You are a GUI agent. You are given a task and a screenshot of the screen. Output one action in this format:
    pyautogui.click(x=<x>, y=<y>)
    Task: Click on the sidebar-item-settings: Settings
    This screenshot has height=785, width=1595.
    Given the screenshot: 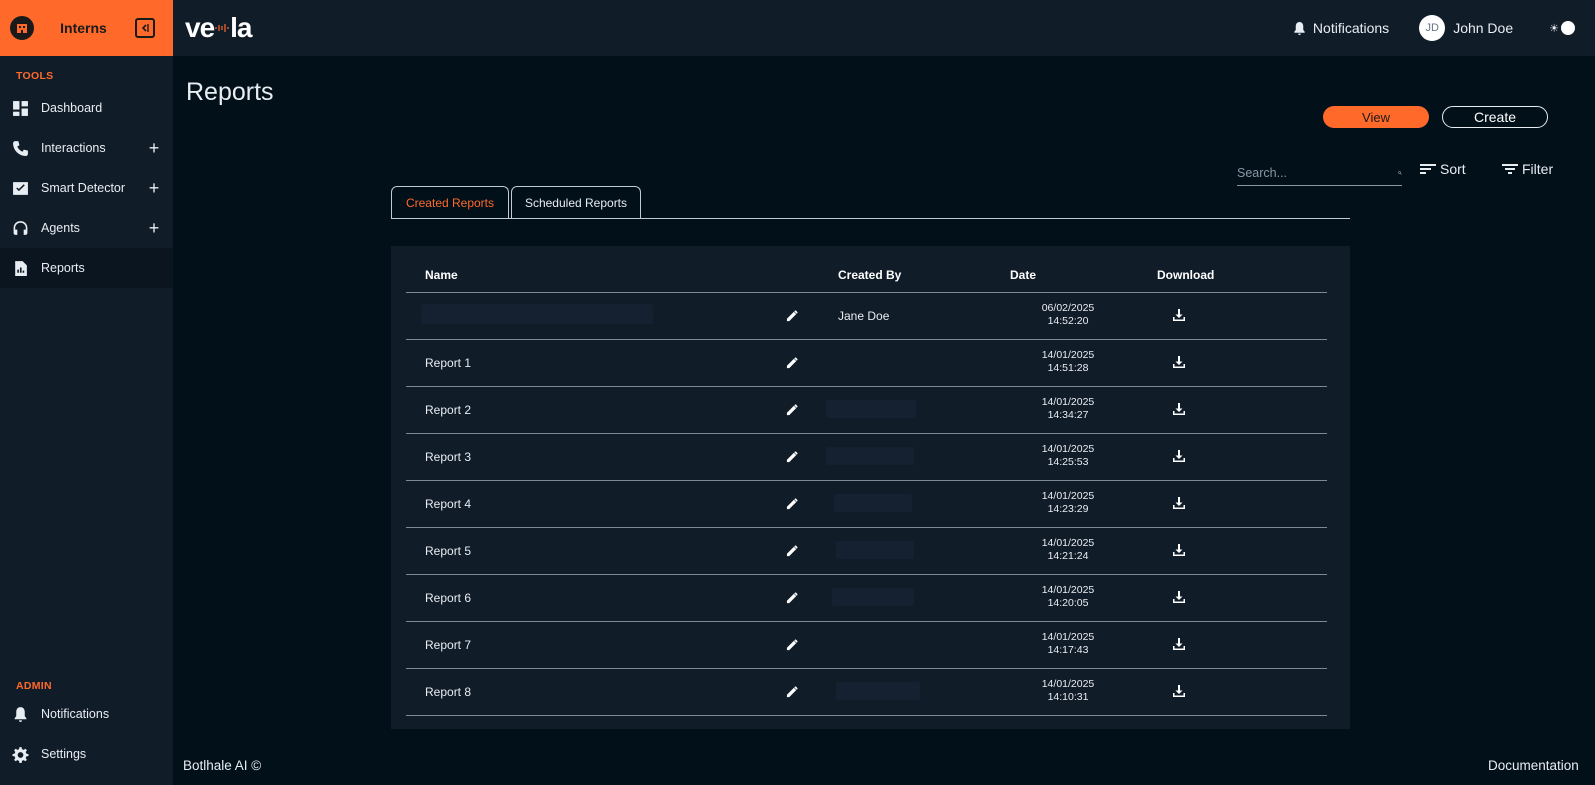 What is the action you would take?
    pyautogui.click(x=86, y=754)
    